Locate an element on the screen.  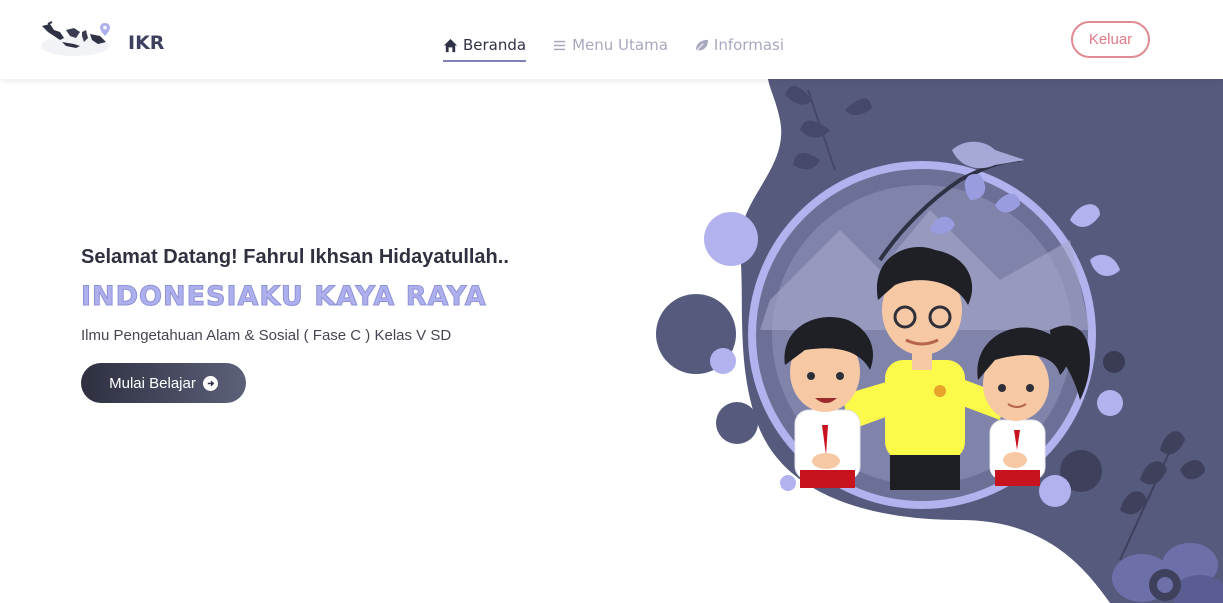
start-learning-button: Mulai Belajar is located at coordinates (163, 383).